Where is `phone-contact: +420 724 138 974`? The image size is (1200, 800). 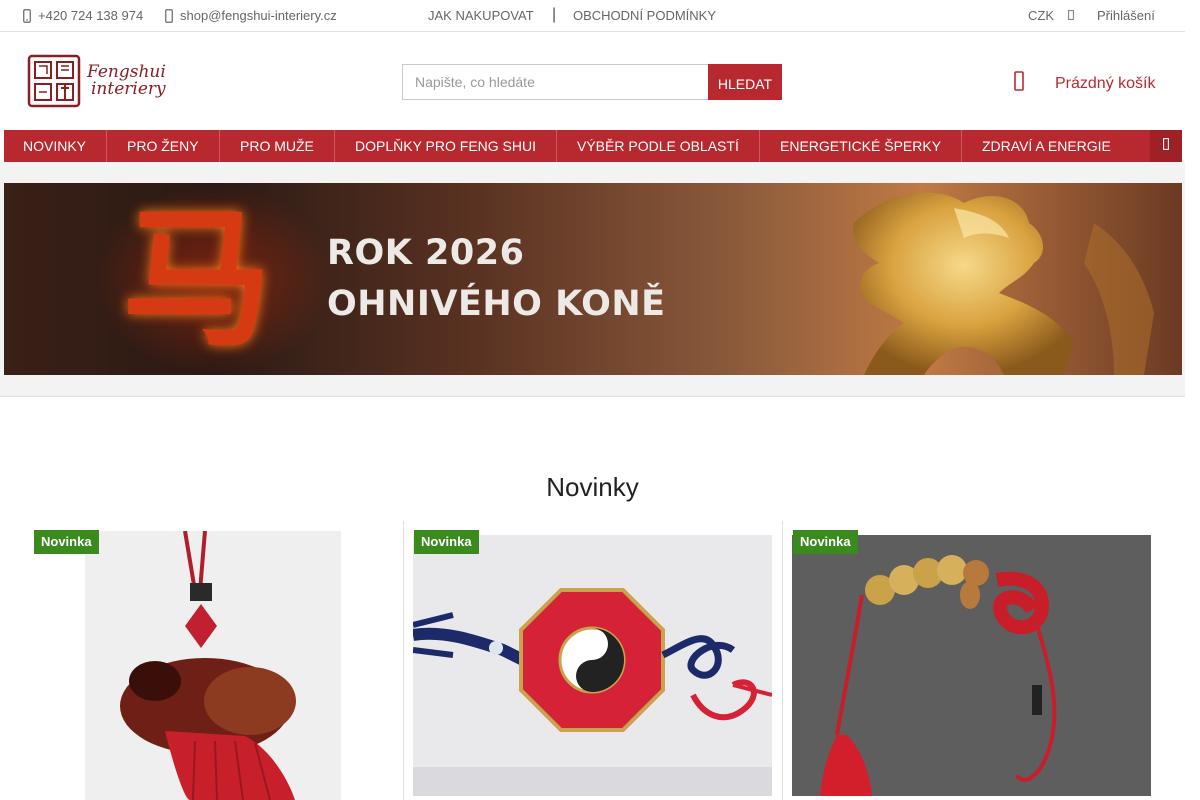
phone-contact: +420 724 138 974 is located at coordinates (83, 15).